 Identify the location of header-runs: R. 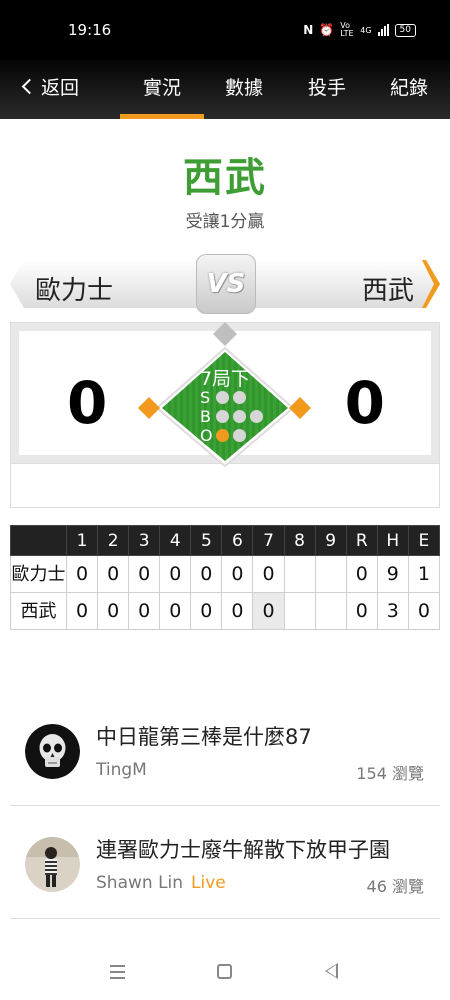
(361, 540).